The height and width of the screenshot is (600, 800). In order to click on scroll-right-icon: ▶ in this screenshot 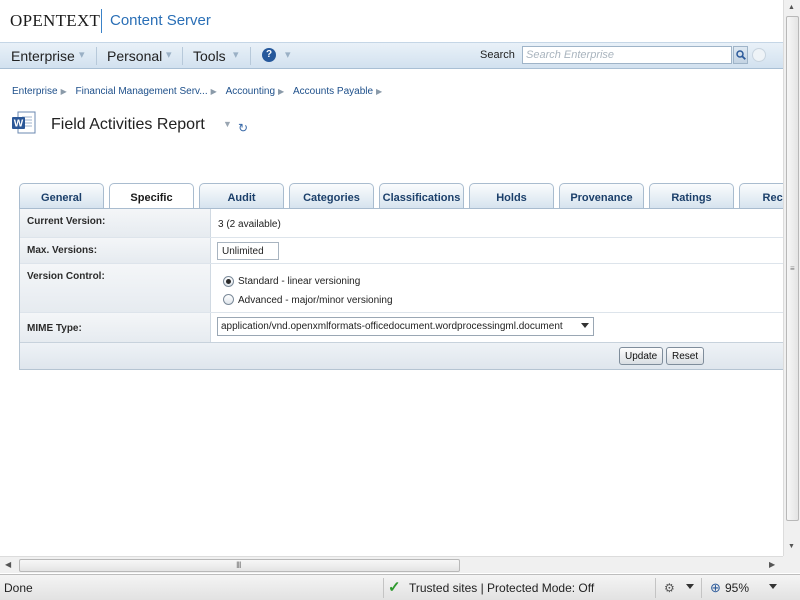, I will do `click(772, 564)`.